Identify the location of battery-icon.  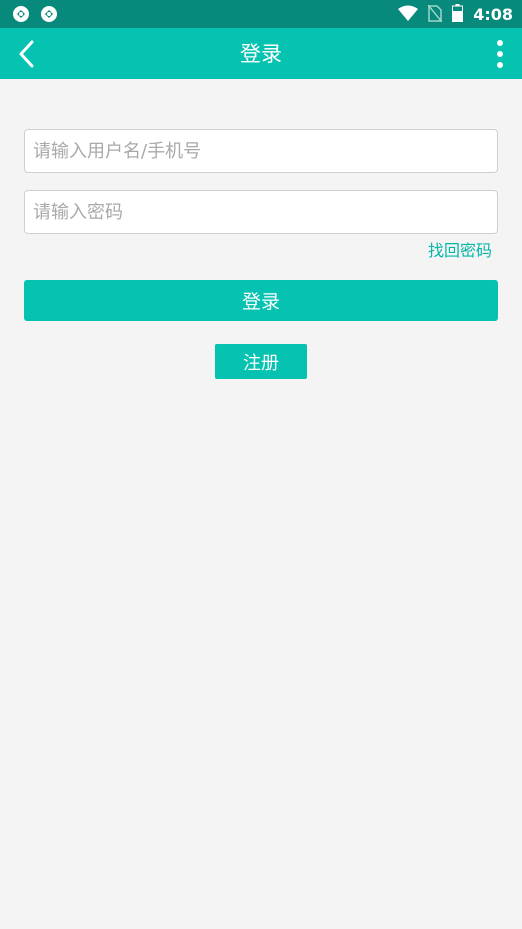
(458, 15).